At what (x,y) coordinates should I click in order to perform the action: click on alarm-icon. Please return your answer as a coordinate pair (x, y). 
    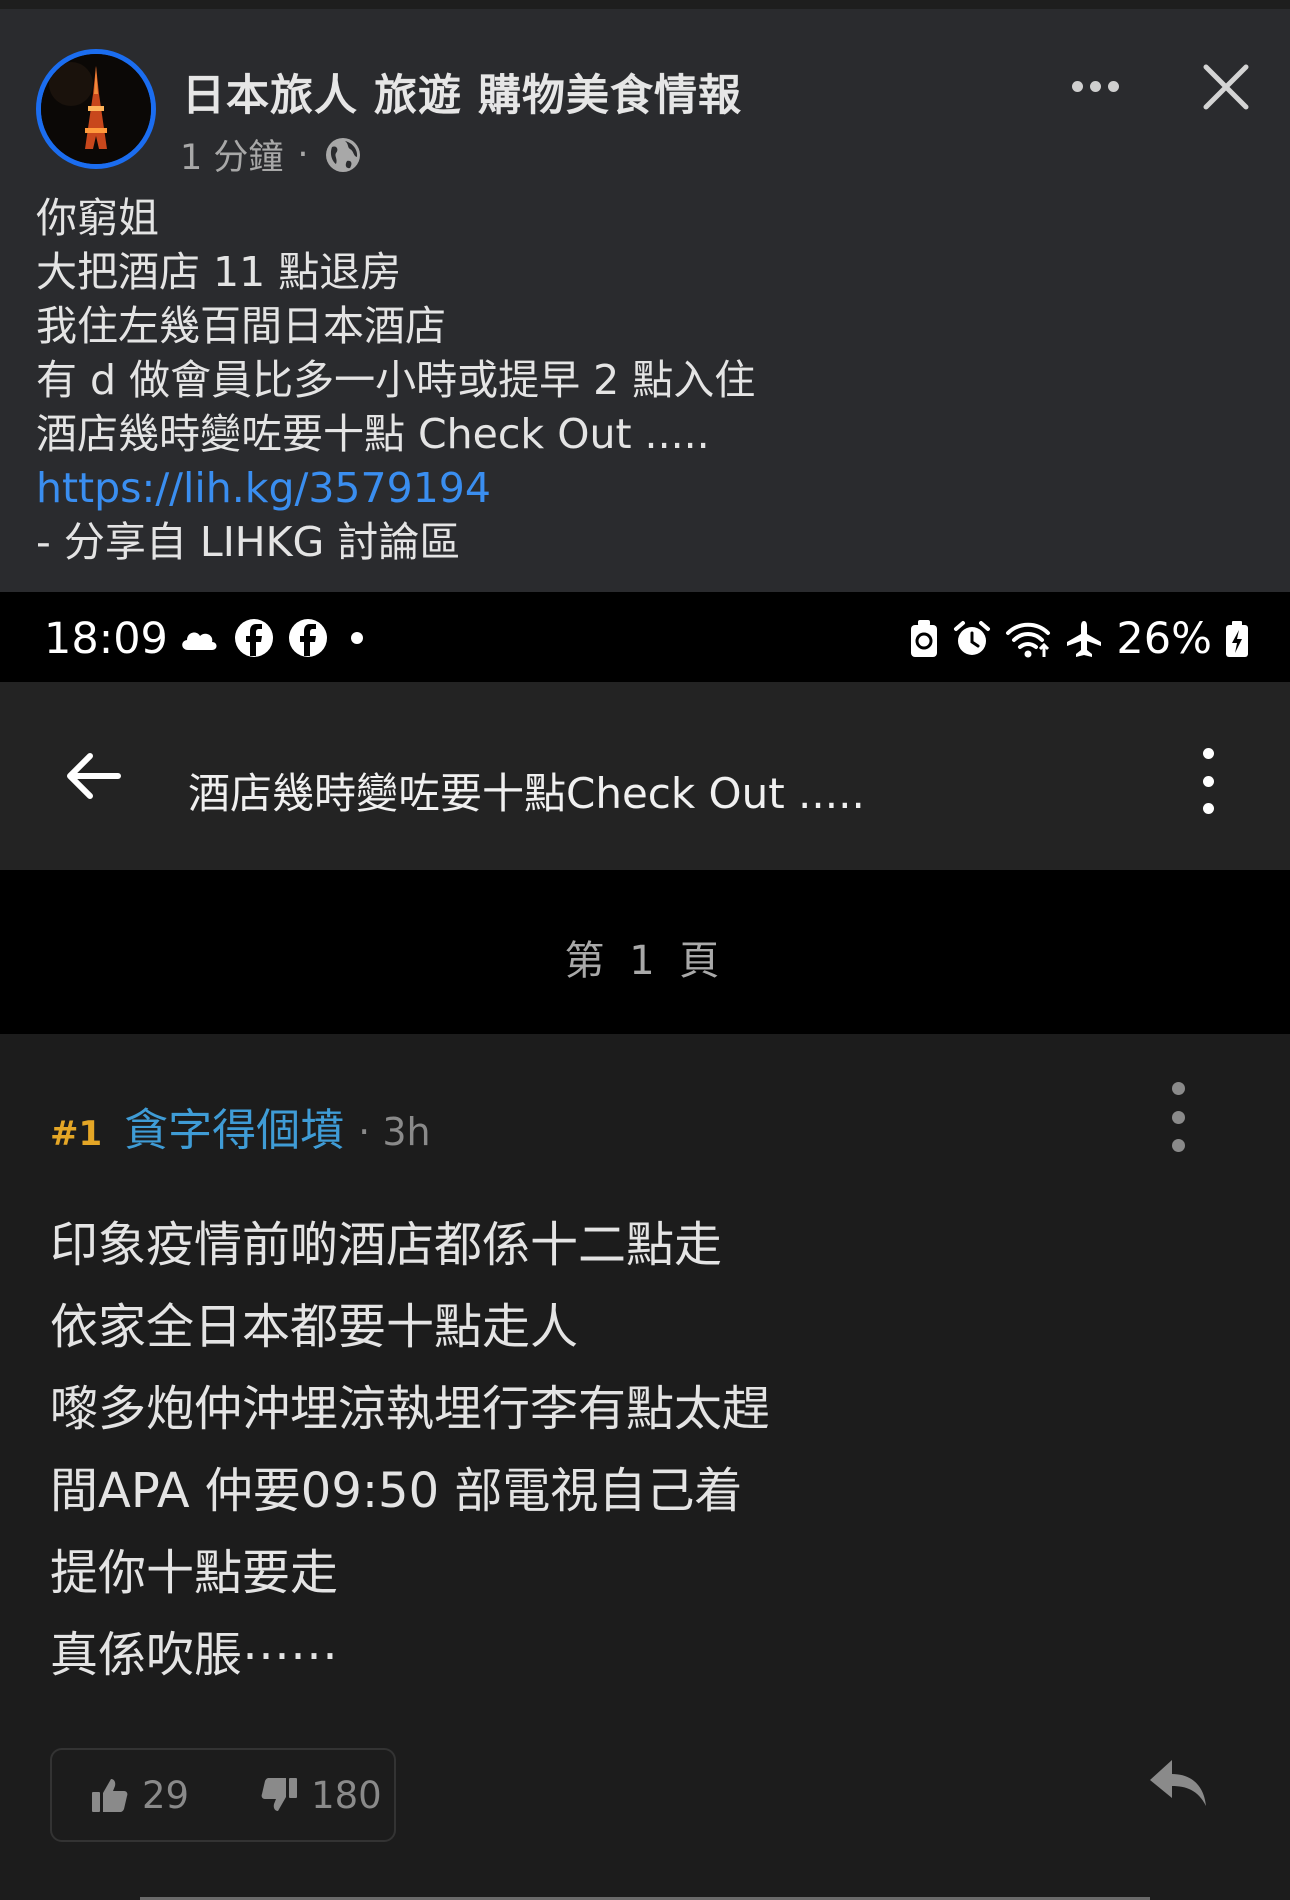
    Looking at the image, I should click on (972, 638).